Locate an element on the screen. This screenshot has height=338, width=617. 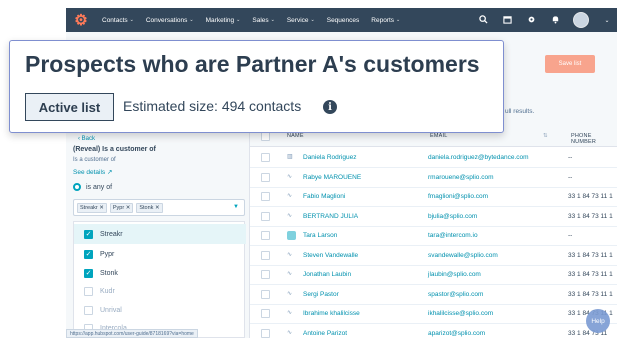
contact-email: svandewalle@splio.com is located at coordinates (463, 255).